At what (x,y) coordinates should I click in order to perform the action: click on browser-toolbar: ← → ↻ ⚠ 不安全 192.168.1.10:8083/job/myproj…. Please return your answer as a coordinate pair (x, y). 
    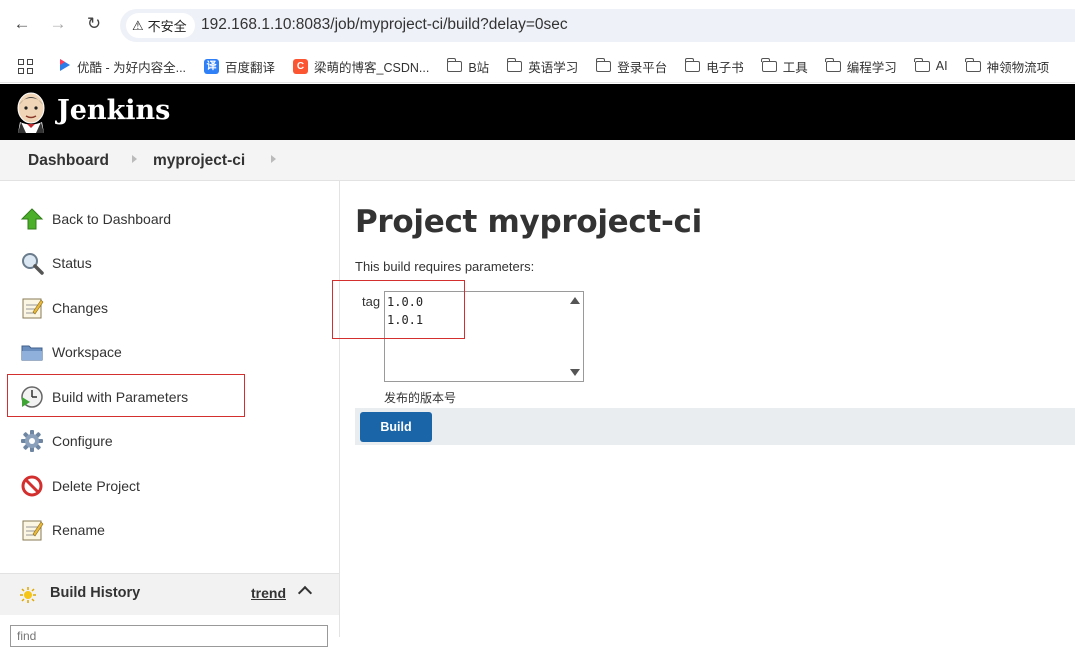
    Looking at the image, I should click on (537, 25).